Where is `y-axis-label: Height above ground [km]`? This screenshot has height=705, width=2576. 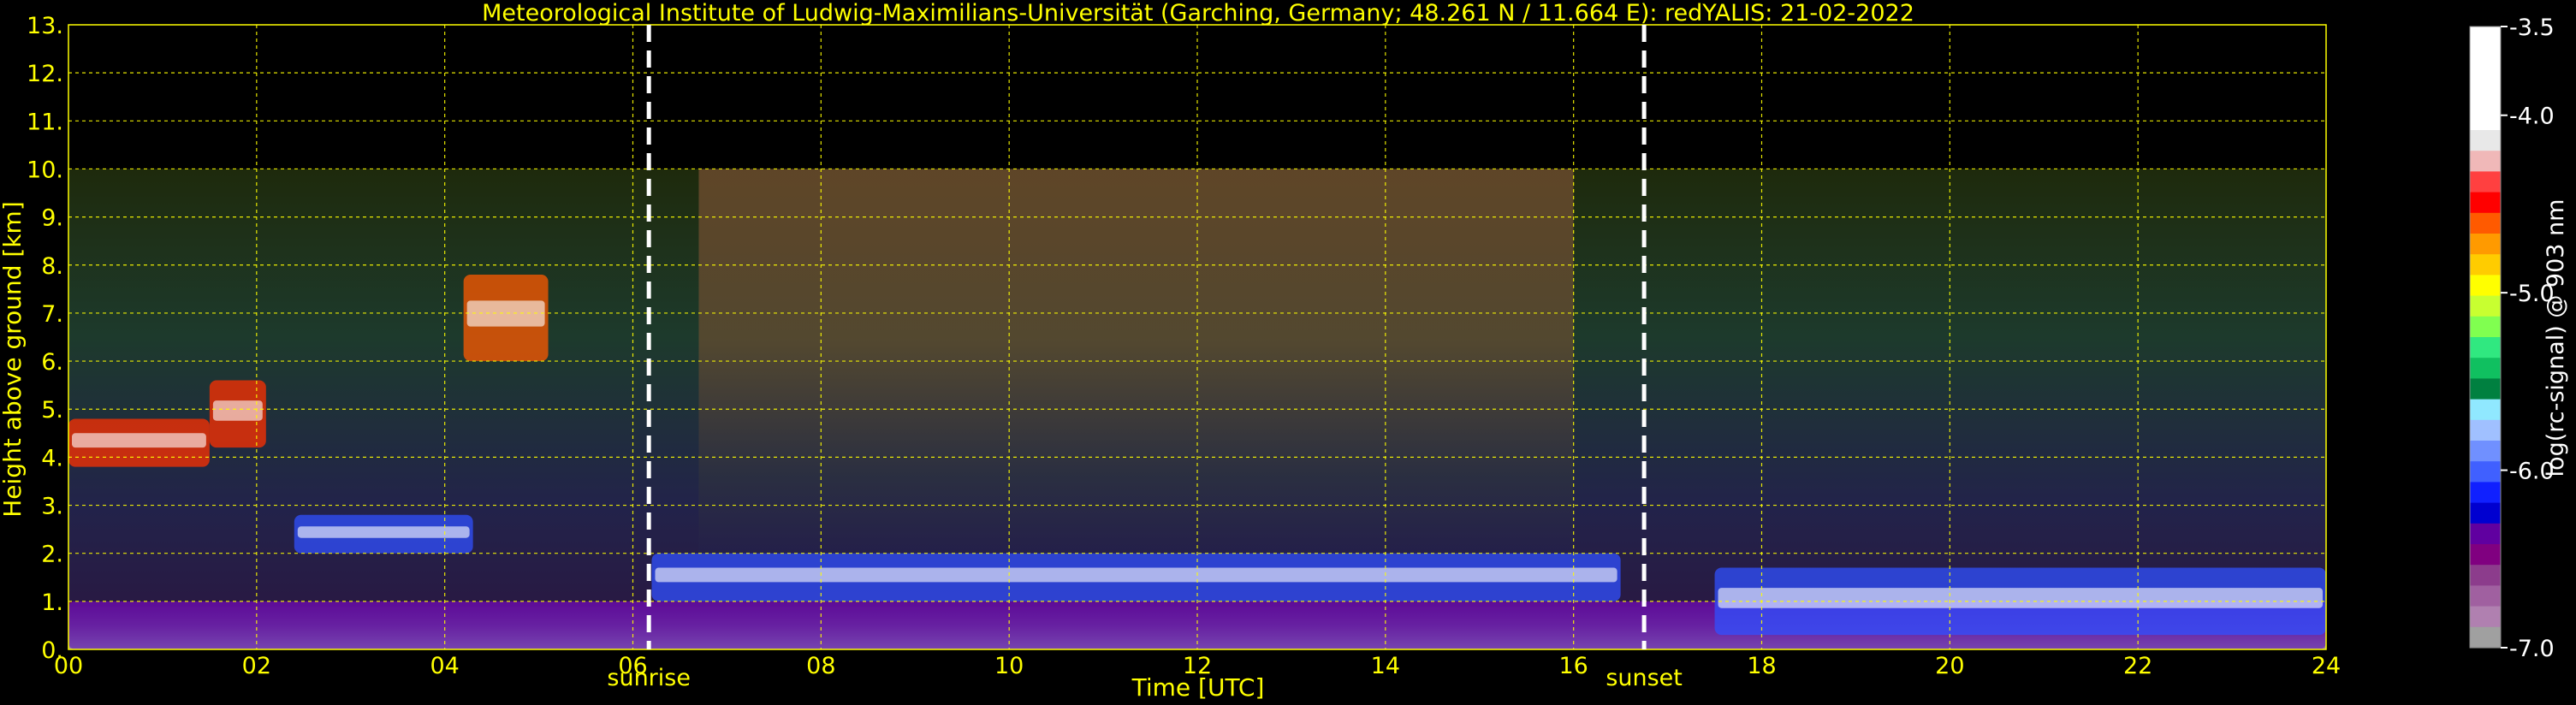
y-axis-label: Height above ground [km] is located at coordinates (13, 359).